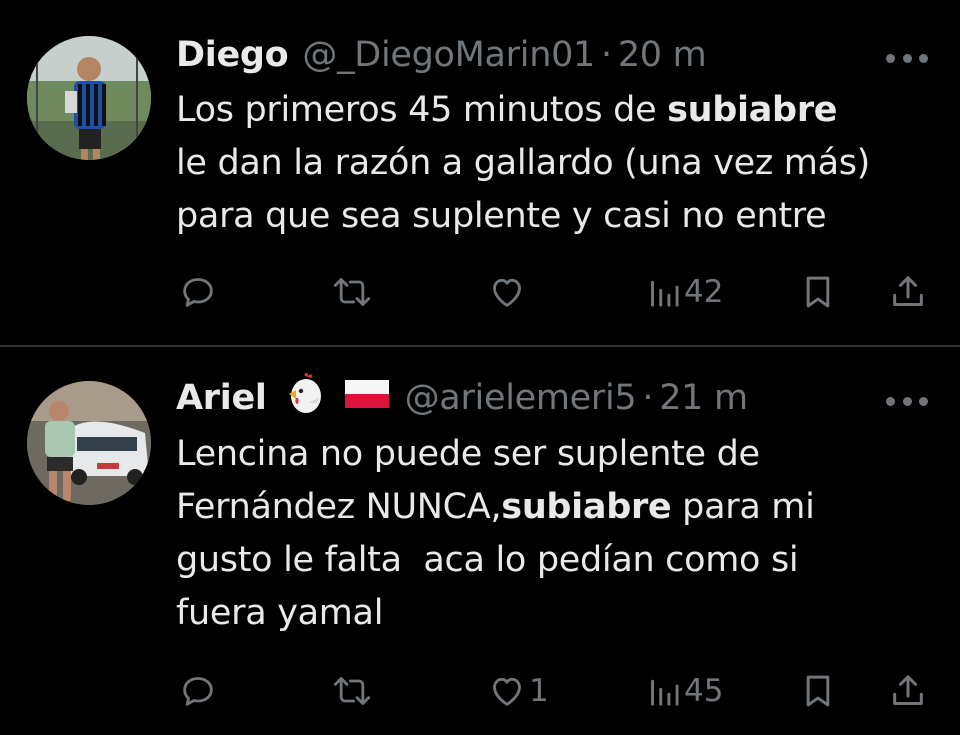 Image resolution: width=960 pixels, height=735 pixels. Describe the element at coordinates (367, 398) in the screenshot. I see `poland-flag-icon` at that location.